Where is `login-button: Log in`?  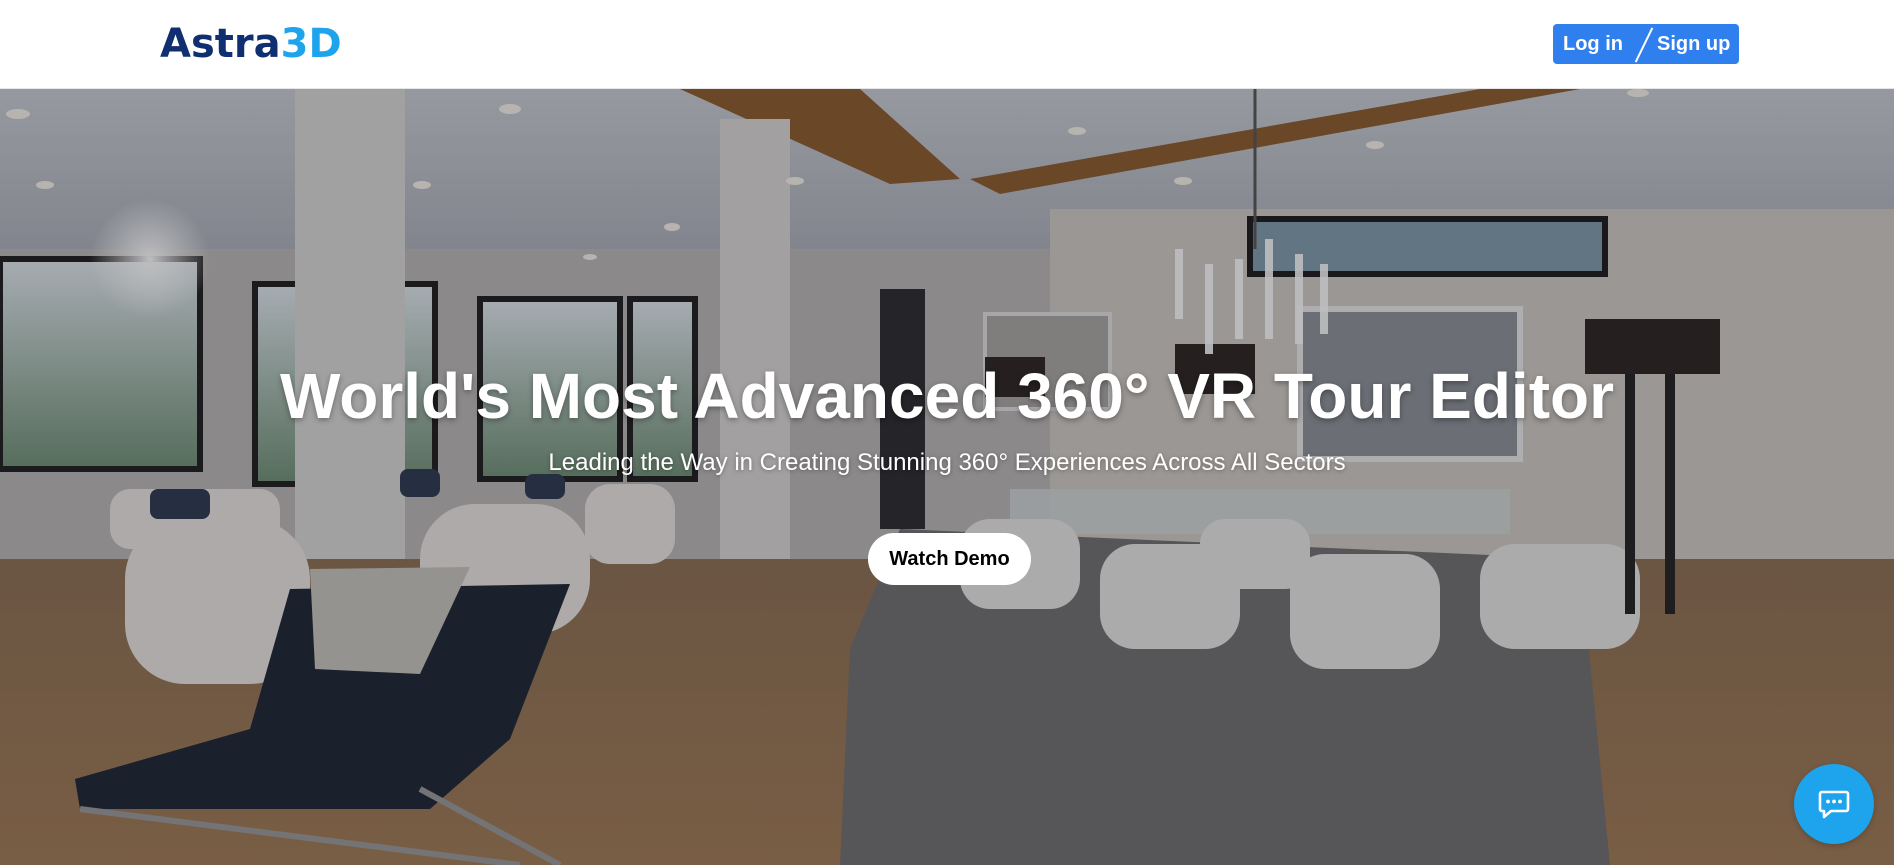
login-button: Log in is located at coordinates (1593, 44).